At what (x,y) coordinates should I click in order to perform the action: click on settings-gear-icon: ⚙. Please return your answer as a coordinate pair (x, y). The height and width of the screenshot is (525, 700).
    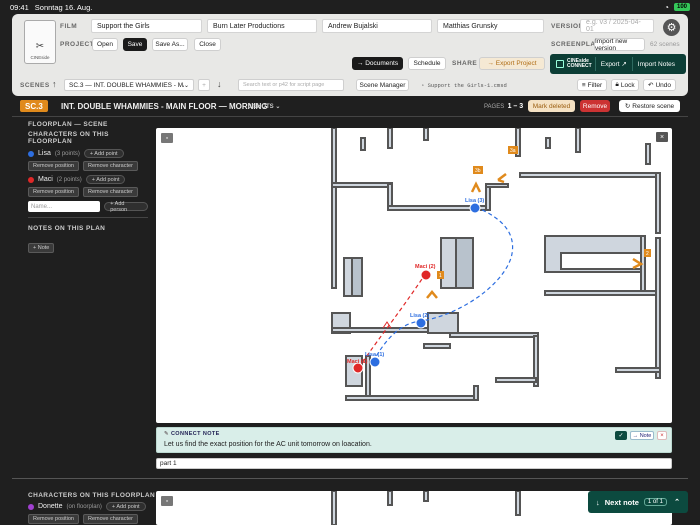
    Looking at the image, I should click on (671, 27).